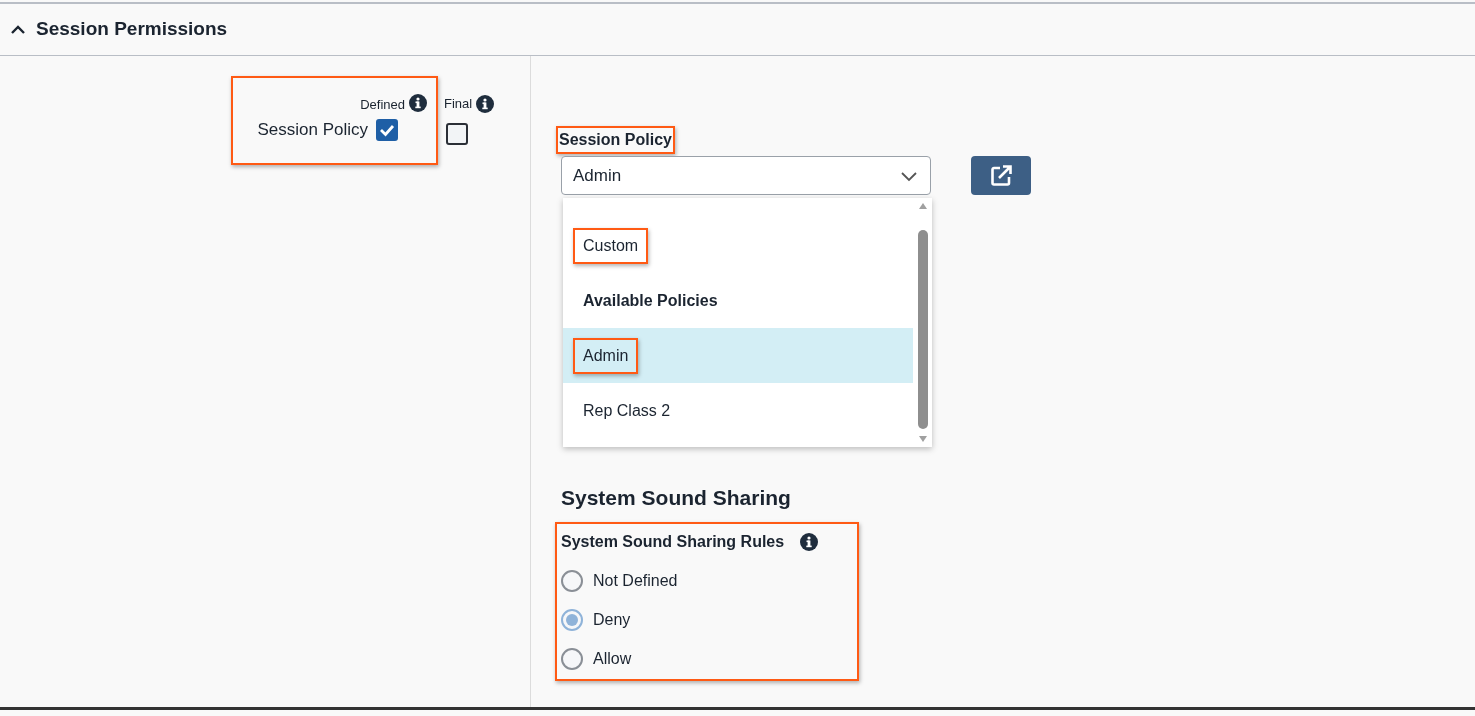 This screenshot has height=716, width=1475. Describe the element at coordinates (676, 498) in the screenshot. I see `section-heading: System Sound Sharing` at that location.